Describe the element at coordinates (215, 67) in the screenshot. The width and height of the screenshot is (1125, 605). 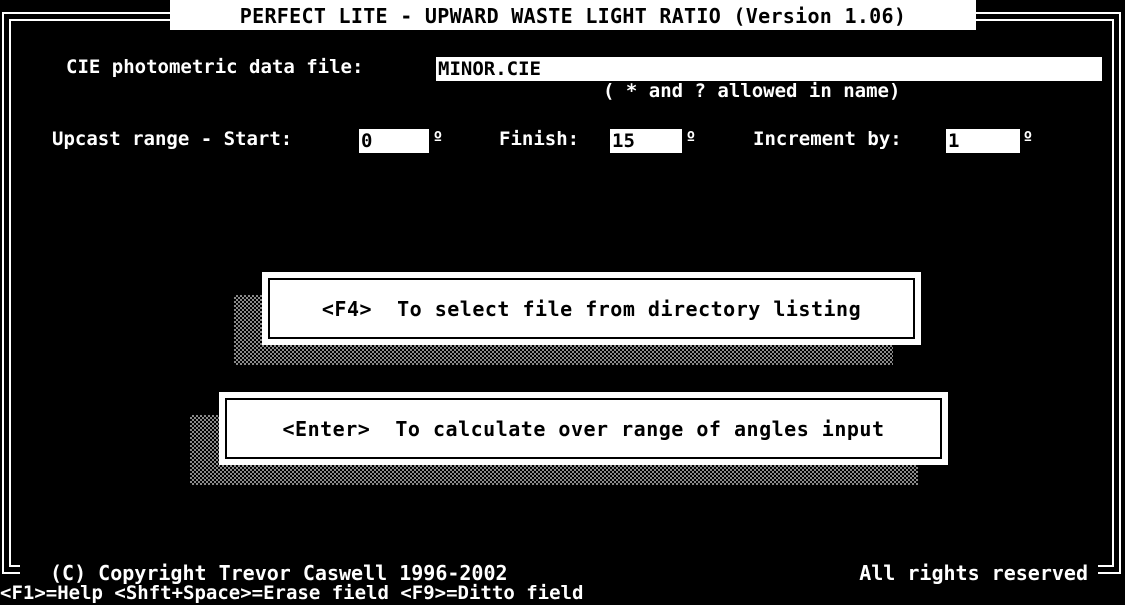
I see `file-label: CIE photometric data file:` at that location.